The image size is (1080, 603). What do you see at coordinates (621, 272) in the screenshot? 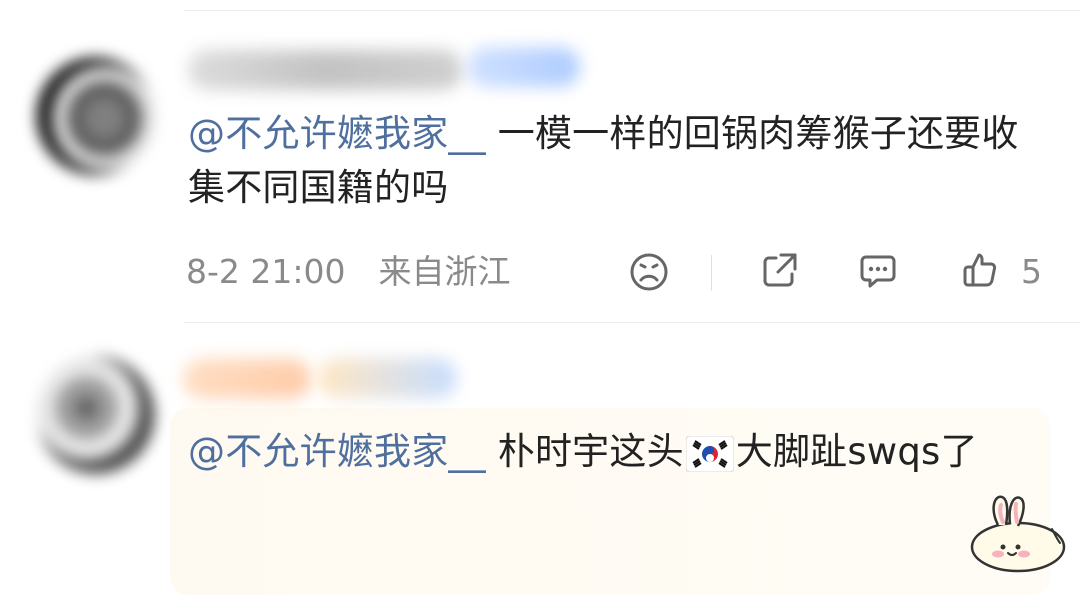
I see `comment-meta-row: 8-2 21:00 来自浙江 5` at bounding box center [621, 272].